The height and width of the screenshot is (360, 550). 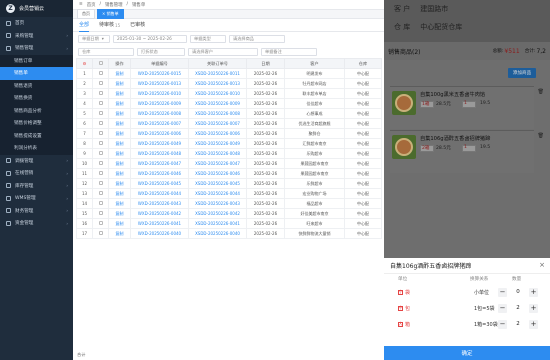 What do you see at coordinates (86, 14) in the screenshot?
I see `page-tab: 首页` at bounding box center [86, 14].